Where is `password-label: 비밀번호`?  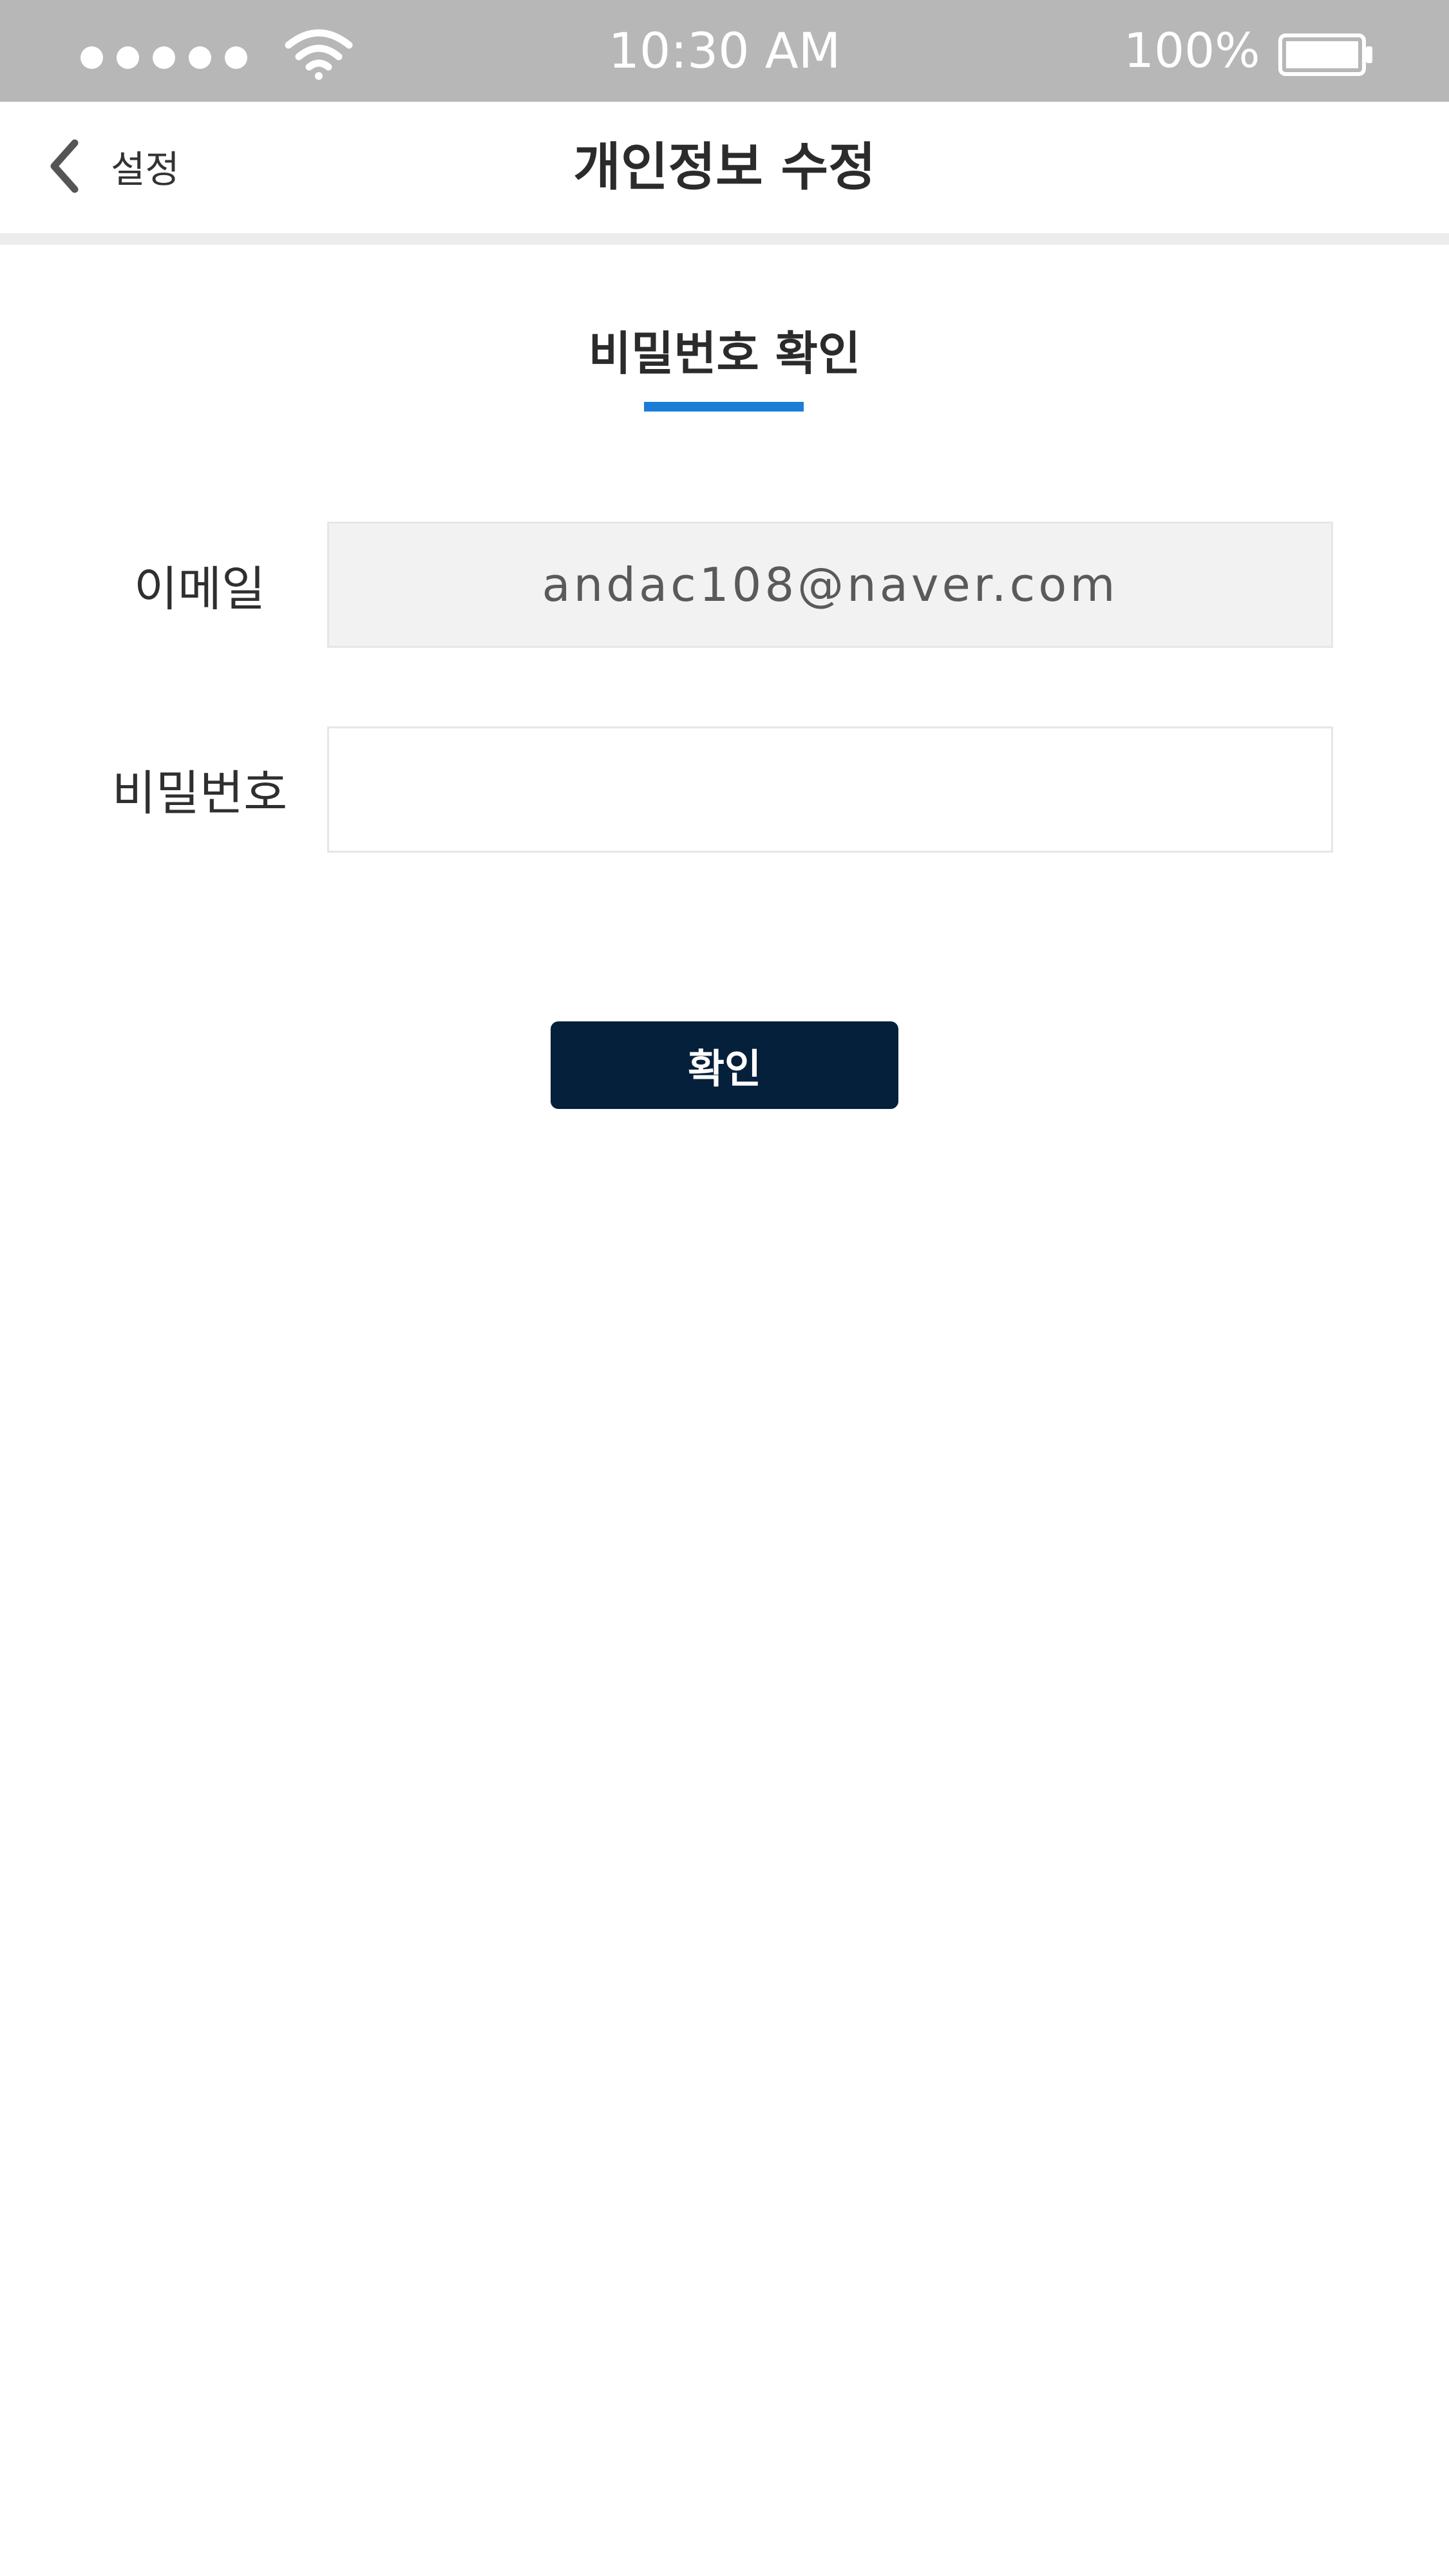 password-label: 비밀번호 is located at coordinates (199, 793).